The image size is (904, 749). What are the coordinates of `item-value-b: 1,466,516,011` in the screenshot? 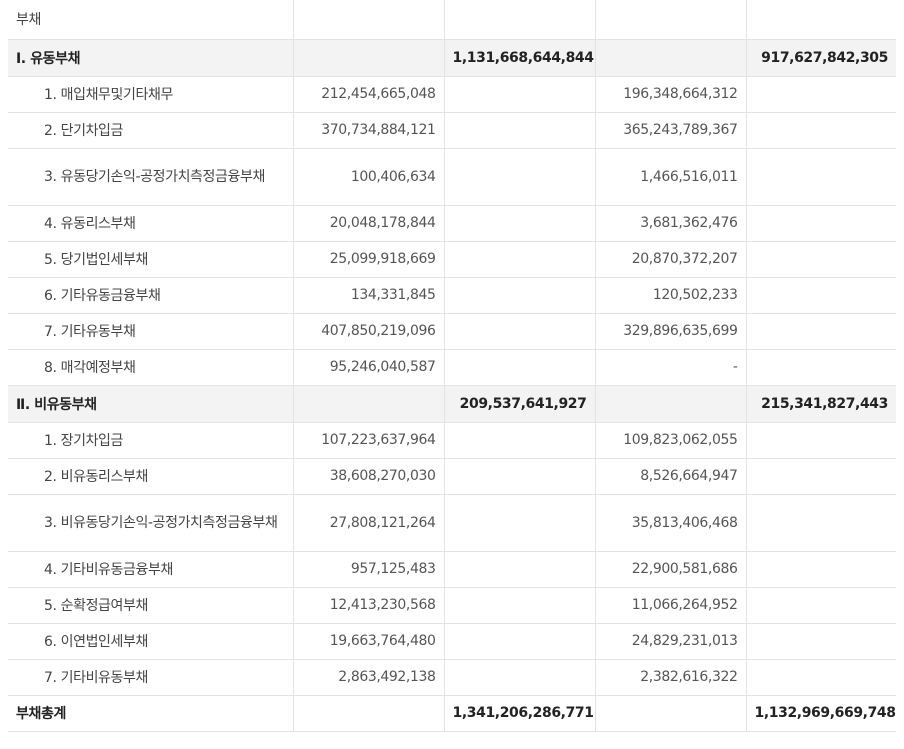 It's located at (671, 177).